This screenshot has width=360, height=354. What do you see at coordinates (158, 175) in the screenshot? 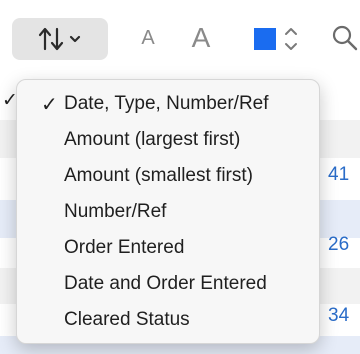
I see `menu-item-label: Amount (smallest first)` at bounding box center [158, 175].